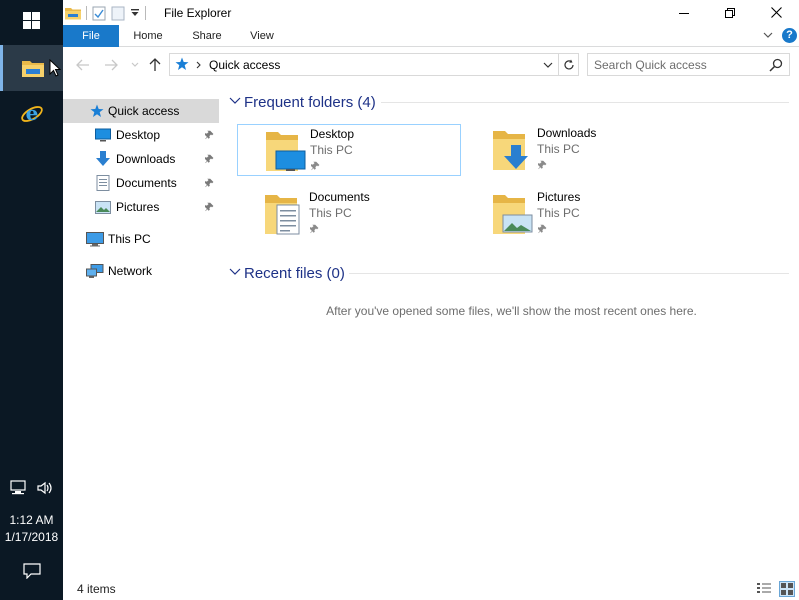 The width and height of the screenshot is (799, 600). I want to click on nav-item-desktop: Desktop, so click(141, 135).